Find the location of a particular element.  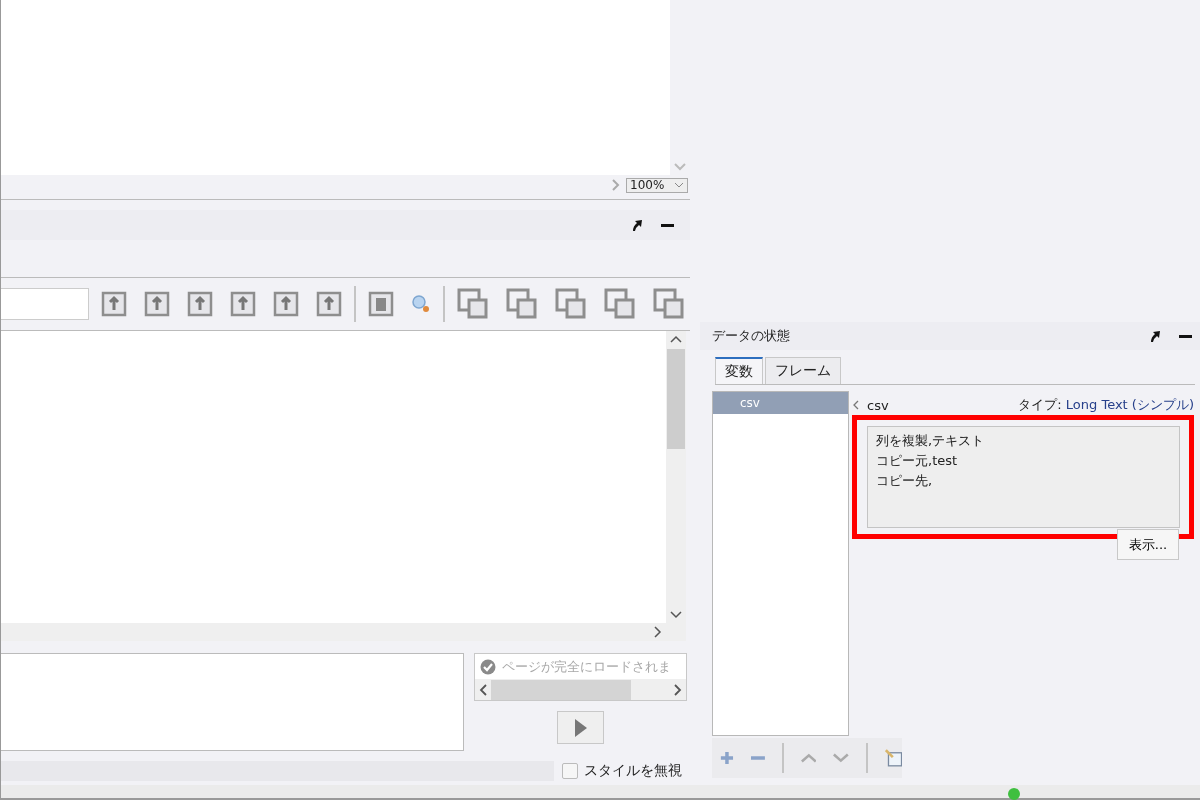

panel-title: データの状態 is located at coordinates (751, 336).